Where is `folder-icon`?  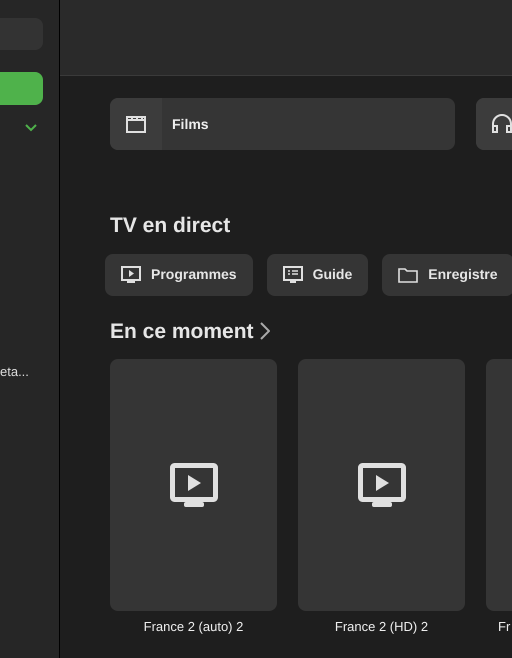
folder-icon is located at coordinates (408, 274).